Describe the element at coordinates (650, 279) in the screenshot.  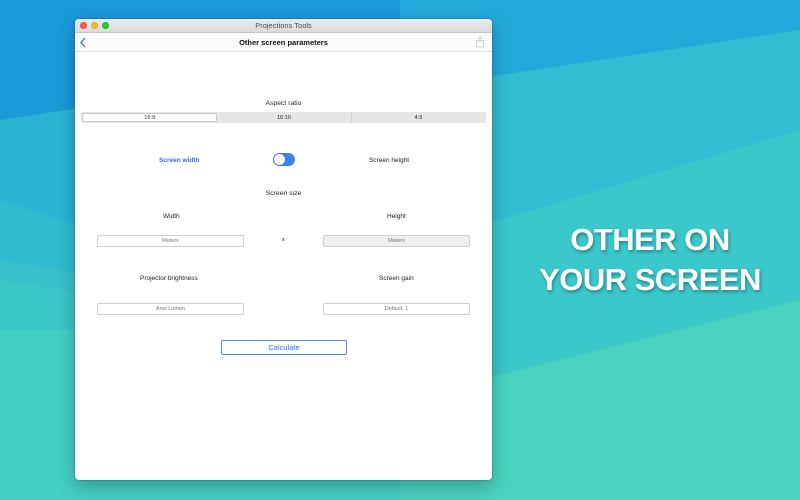
I see `promo-line-2: YOUR SCREEN` at that location.